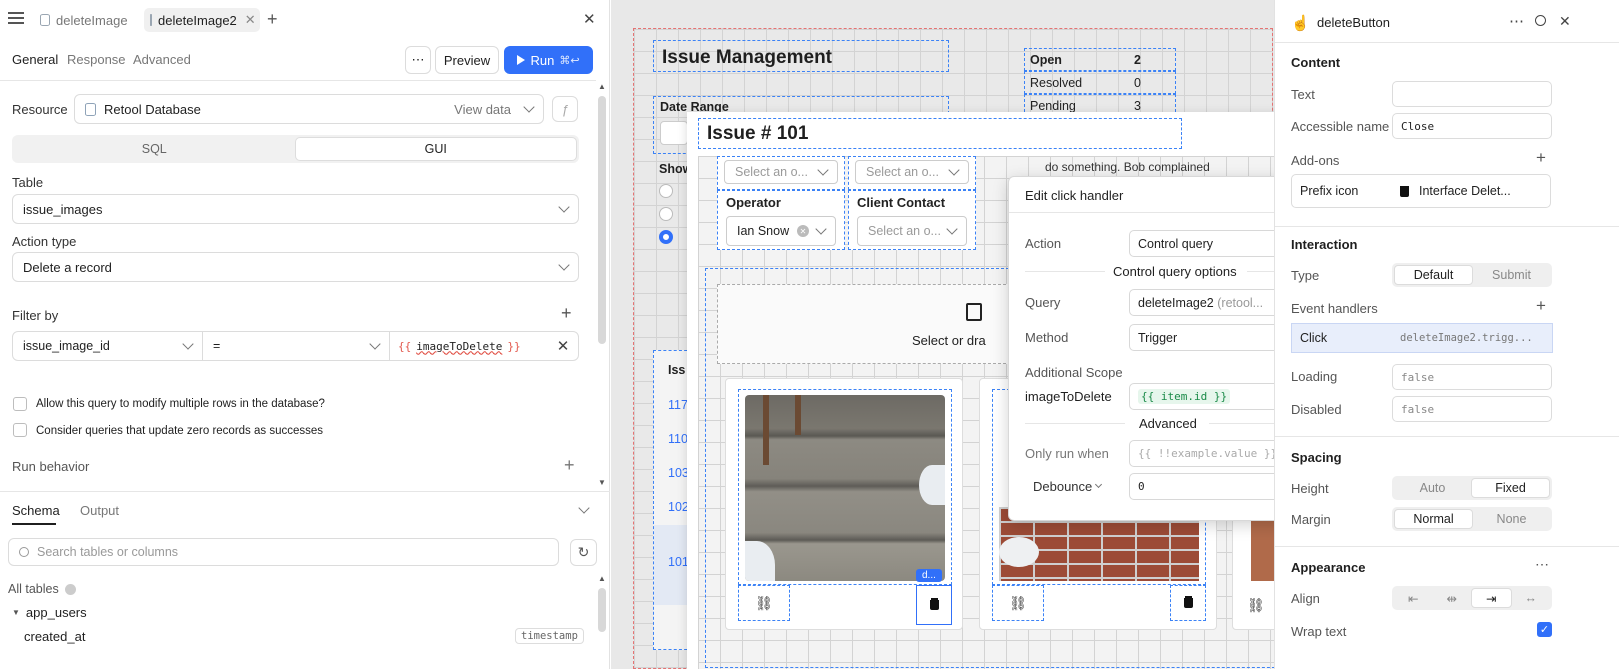 This screenshot has width=1619, height=669. What do you see at coordinates (548, 60) in the screenshot?
I see `run-button: Run ⌘↩` at bounding box center [548, 60].